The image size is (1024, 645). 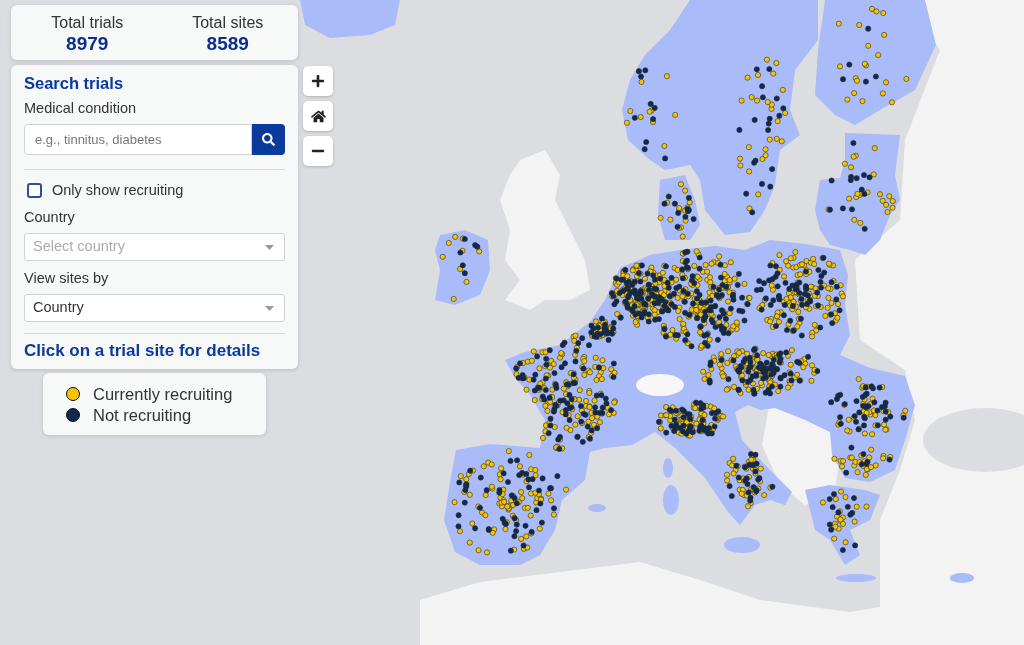 What do you see at coordinates (142, 351) in the screenshot?
I see `hint-text: Click on a trial site for details` at bounding box center [142, 351].